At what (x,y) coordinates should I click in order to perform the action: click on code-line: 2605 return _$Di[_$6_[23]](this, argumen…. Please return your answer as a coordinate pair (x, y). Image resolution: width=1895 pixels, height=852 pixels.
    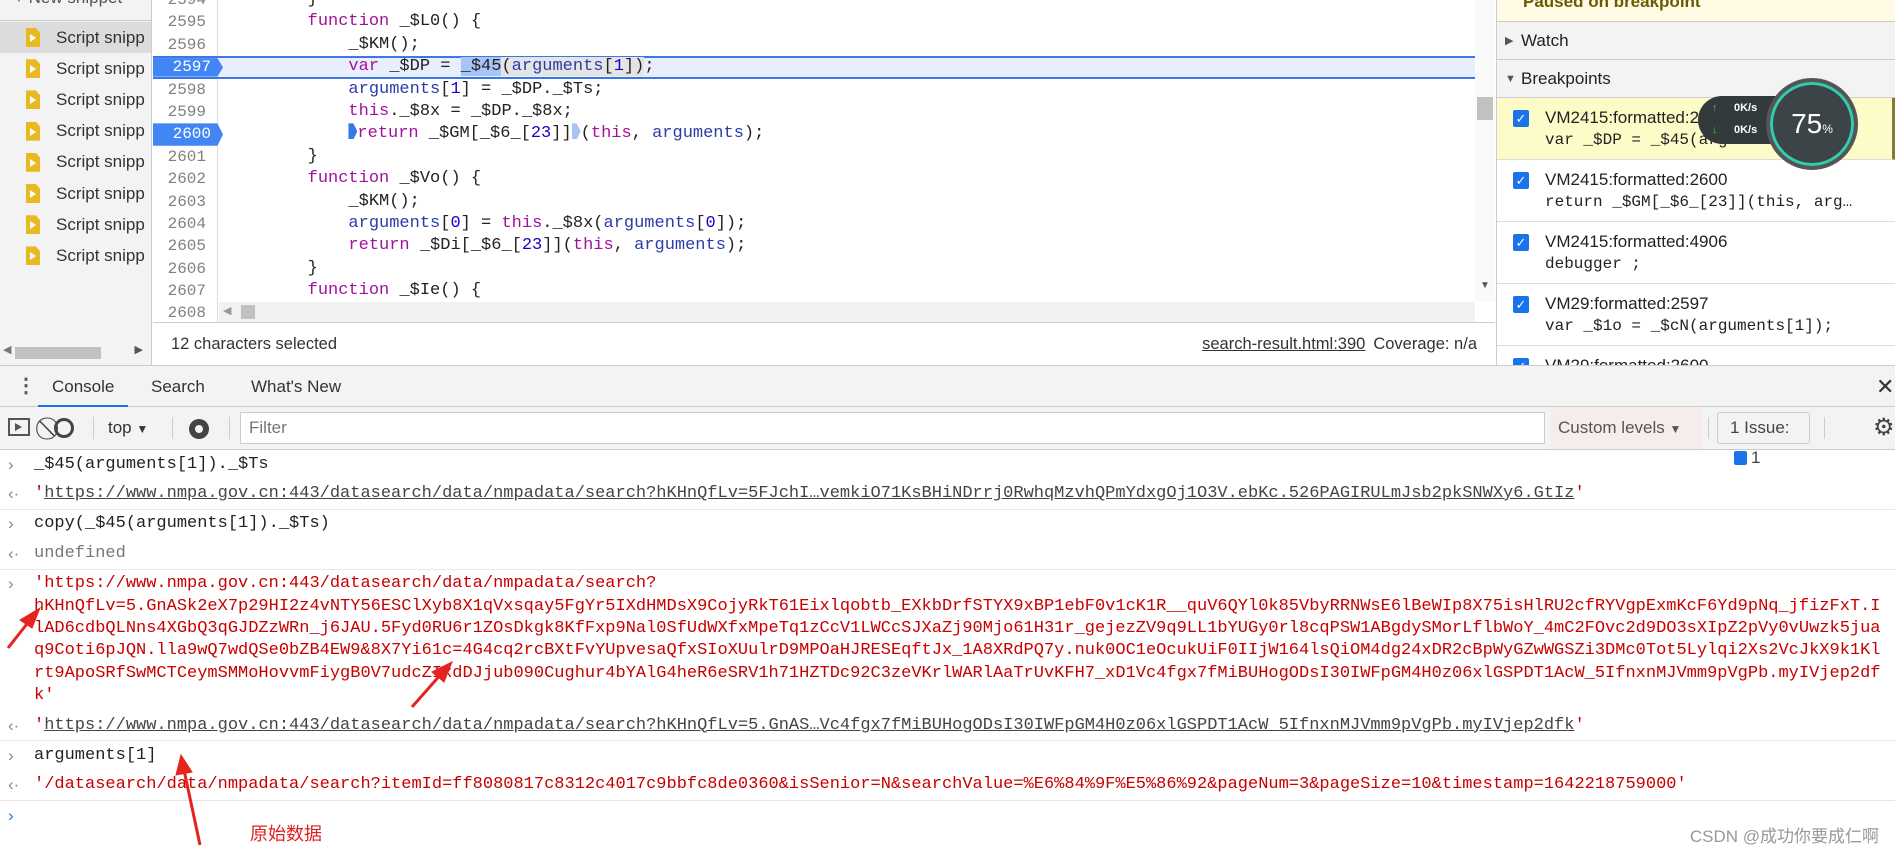
    Looking at the image, I should click on (814, 246).